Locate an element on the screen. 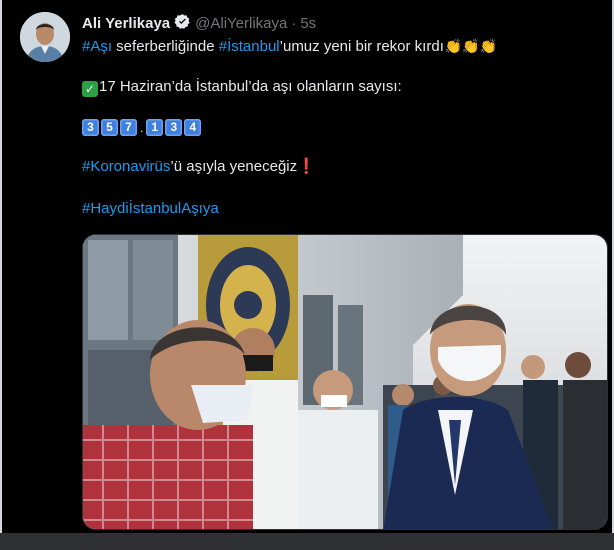 This screenshot has width=614, height=550. clapping-hands-emoji-icon: 👏👏👏 is located at coordinates (471, 46).